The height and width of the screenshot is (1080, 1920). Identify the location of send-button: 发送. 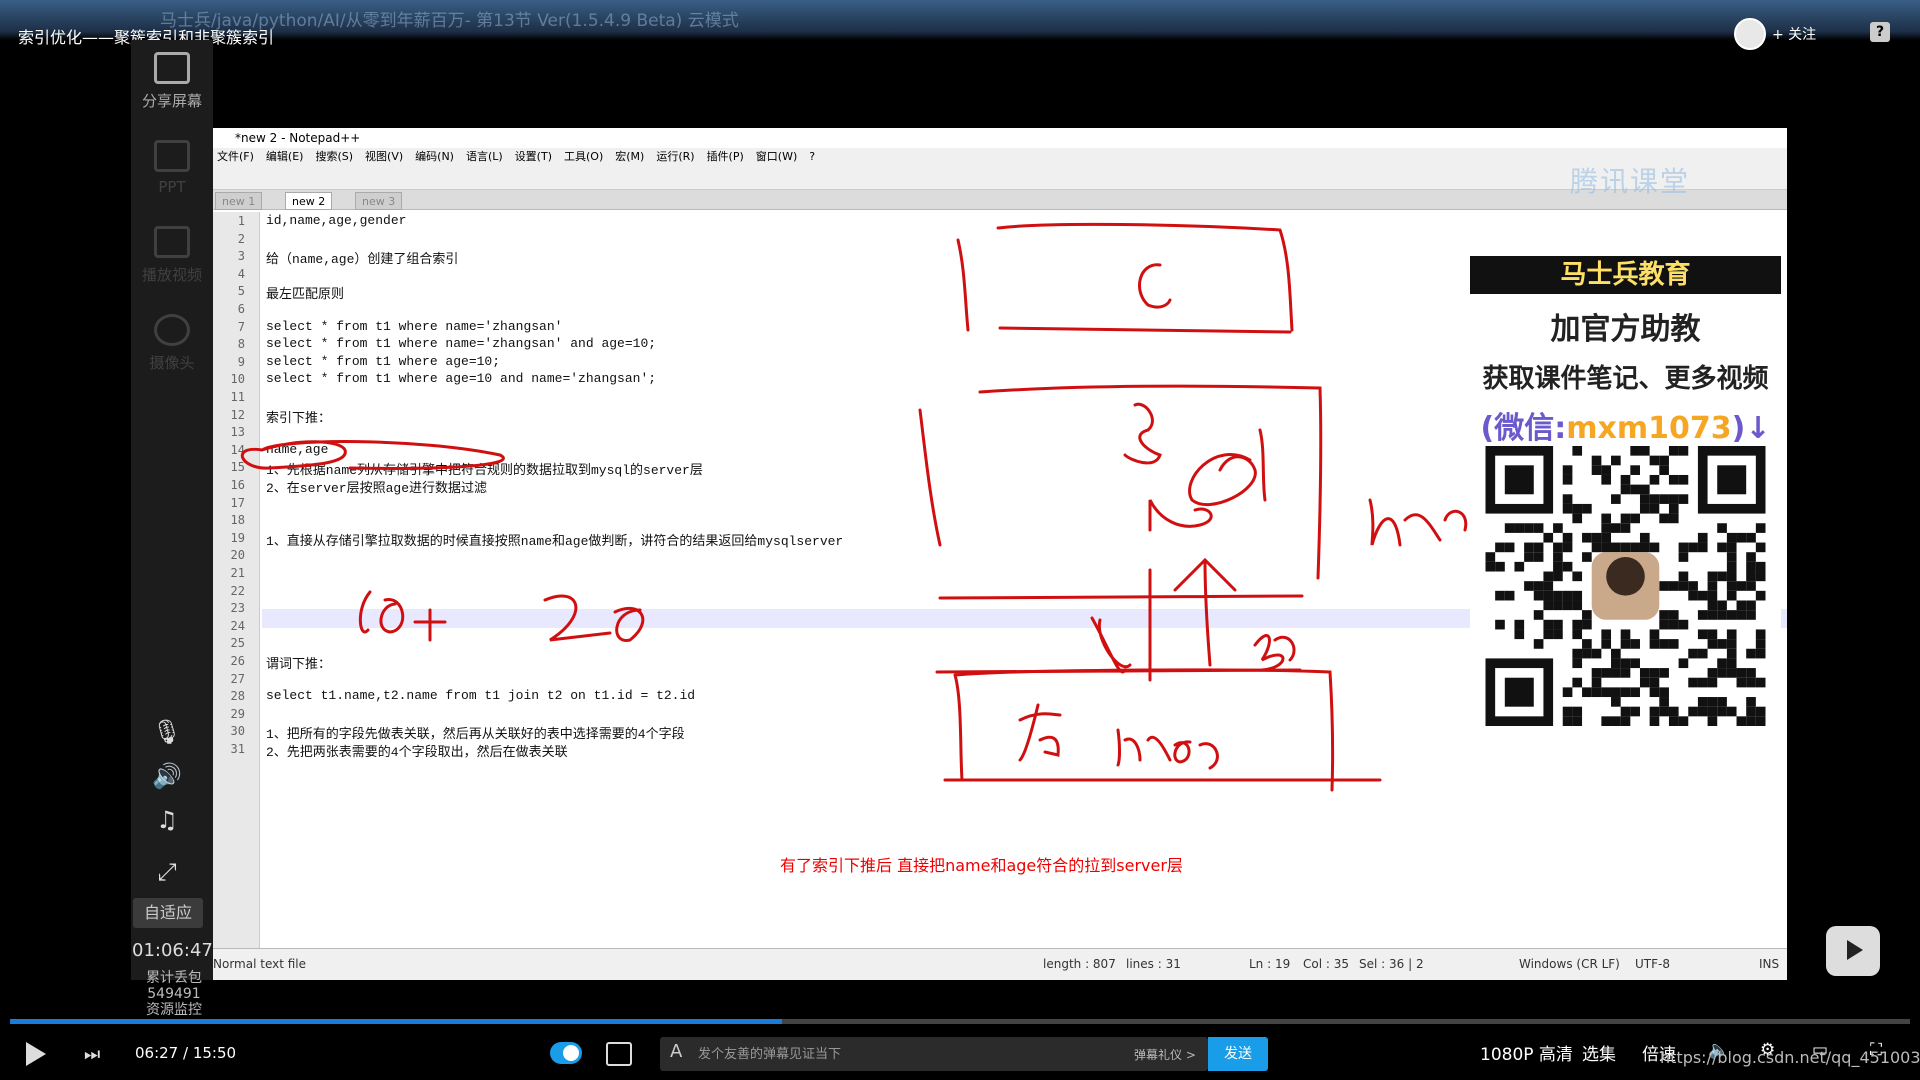
(1238, 1054).